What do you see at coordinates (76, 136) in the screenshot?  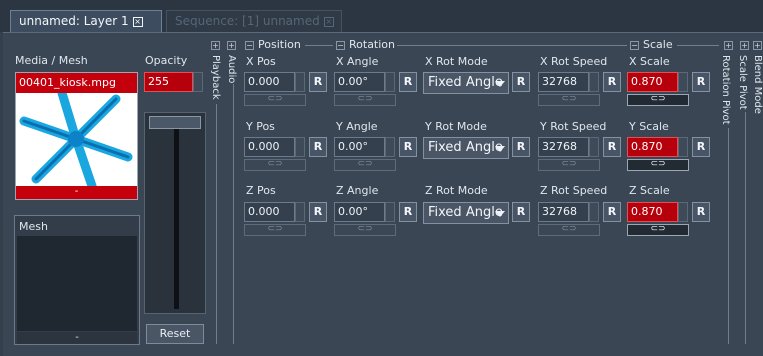 I see `media-thumbnail: 00401_kiosk.mpg -` at bounding box center [76, 136].